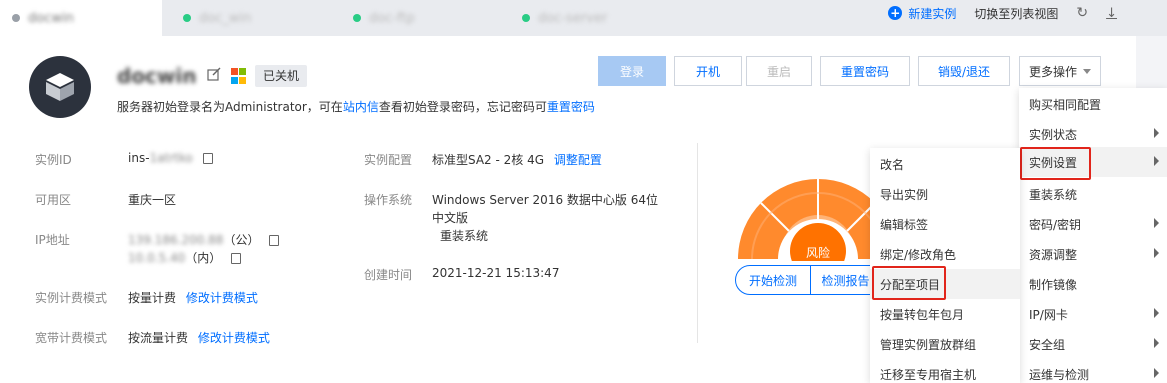  I want to click on instance-id-prefix: ins-, so click(139, 158).